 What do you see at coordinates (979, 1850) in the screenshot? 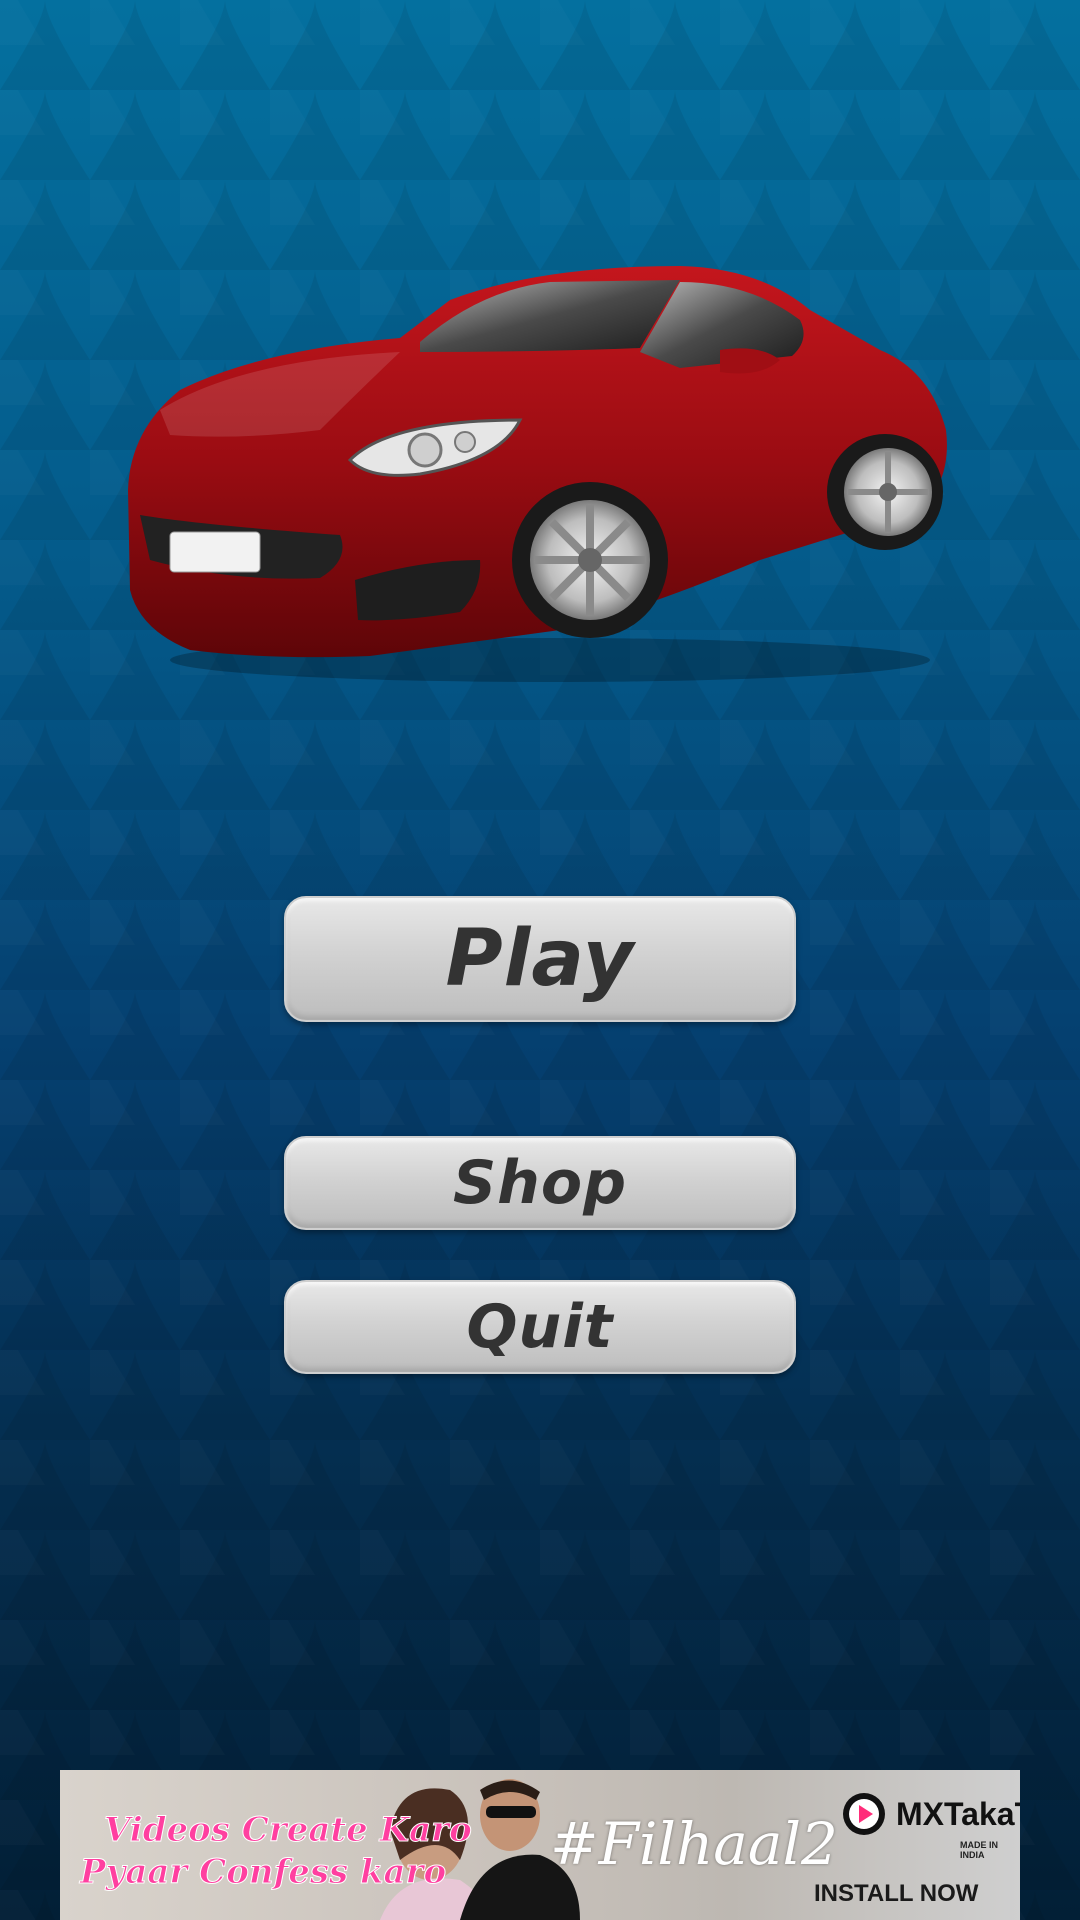
I see `ad-made-in-label: MADE IN INDIA` at bounding box center [979, 1850].